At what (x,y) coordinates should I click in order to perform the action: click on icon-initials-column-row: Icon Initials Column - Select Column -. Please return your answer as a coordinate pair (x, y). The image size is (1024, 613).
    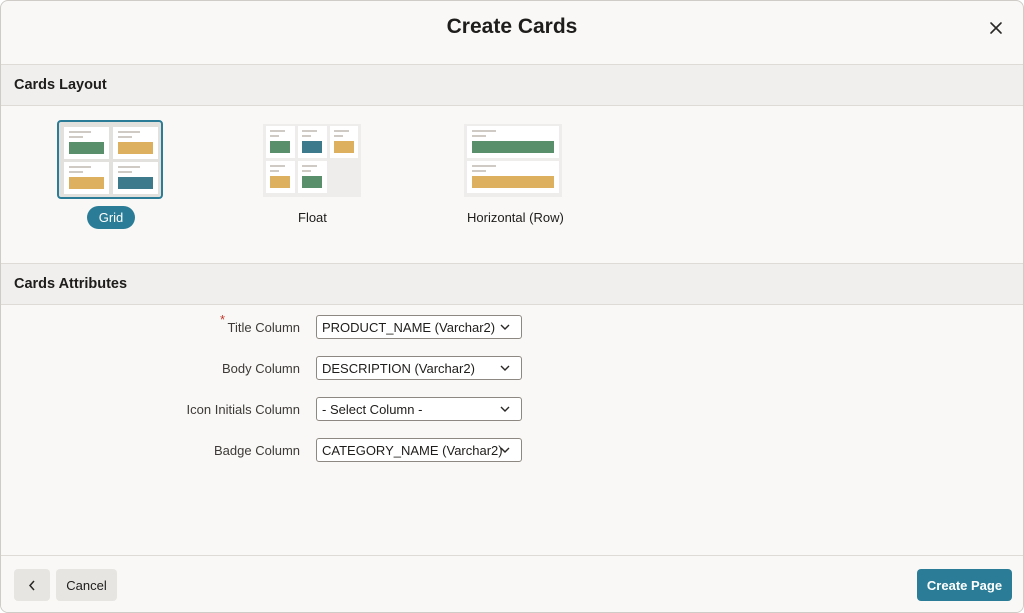
    Looking at the image, I should click on (512, 409).